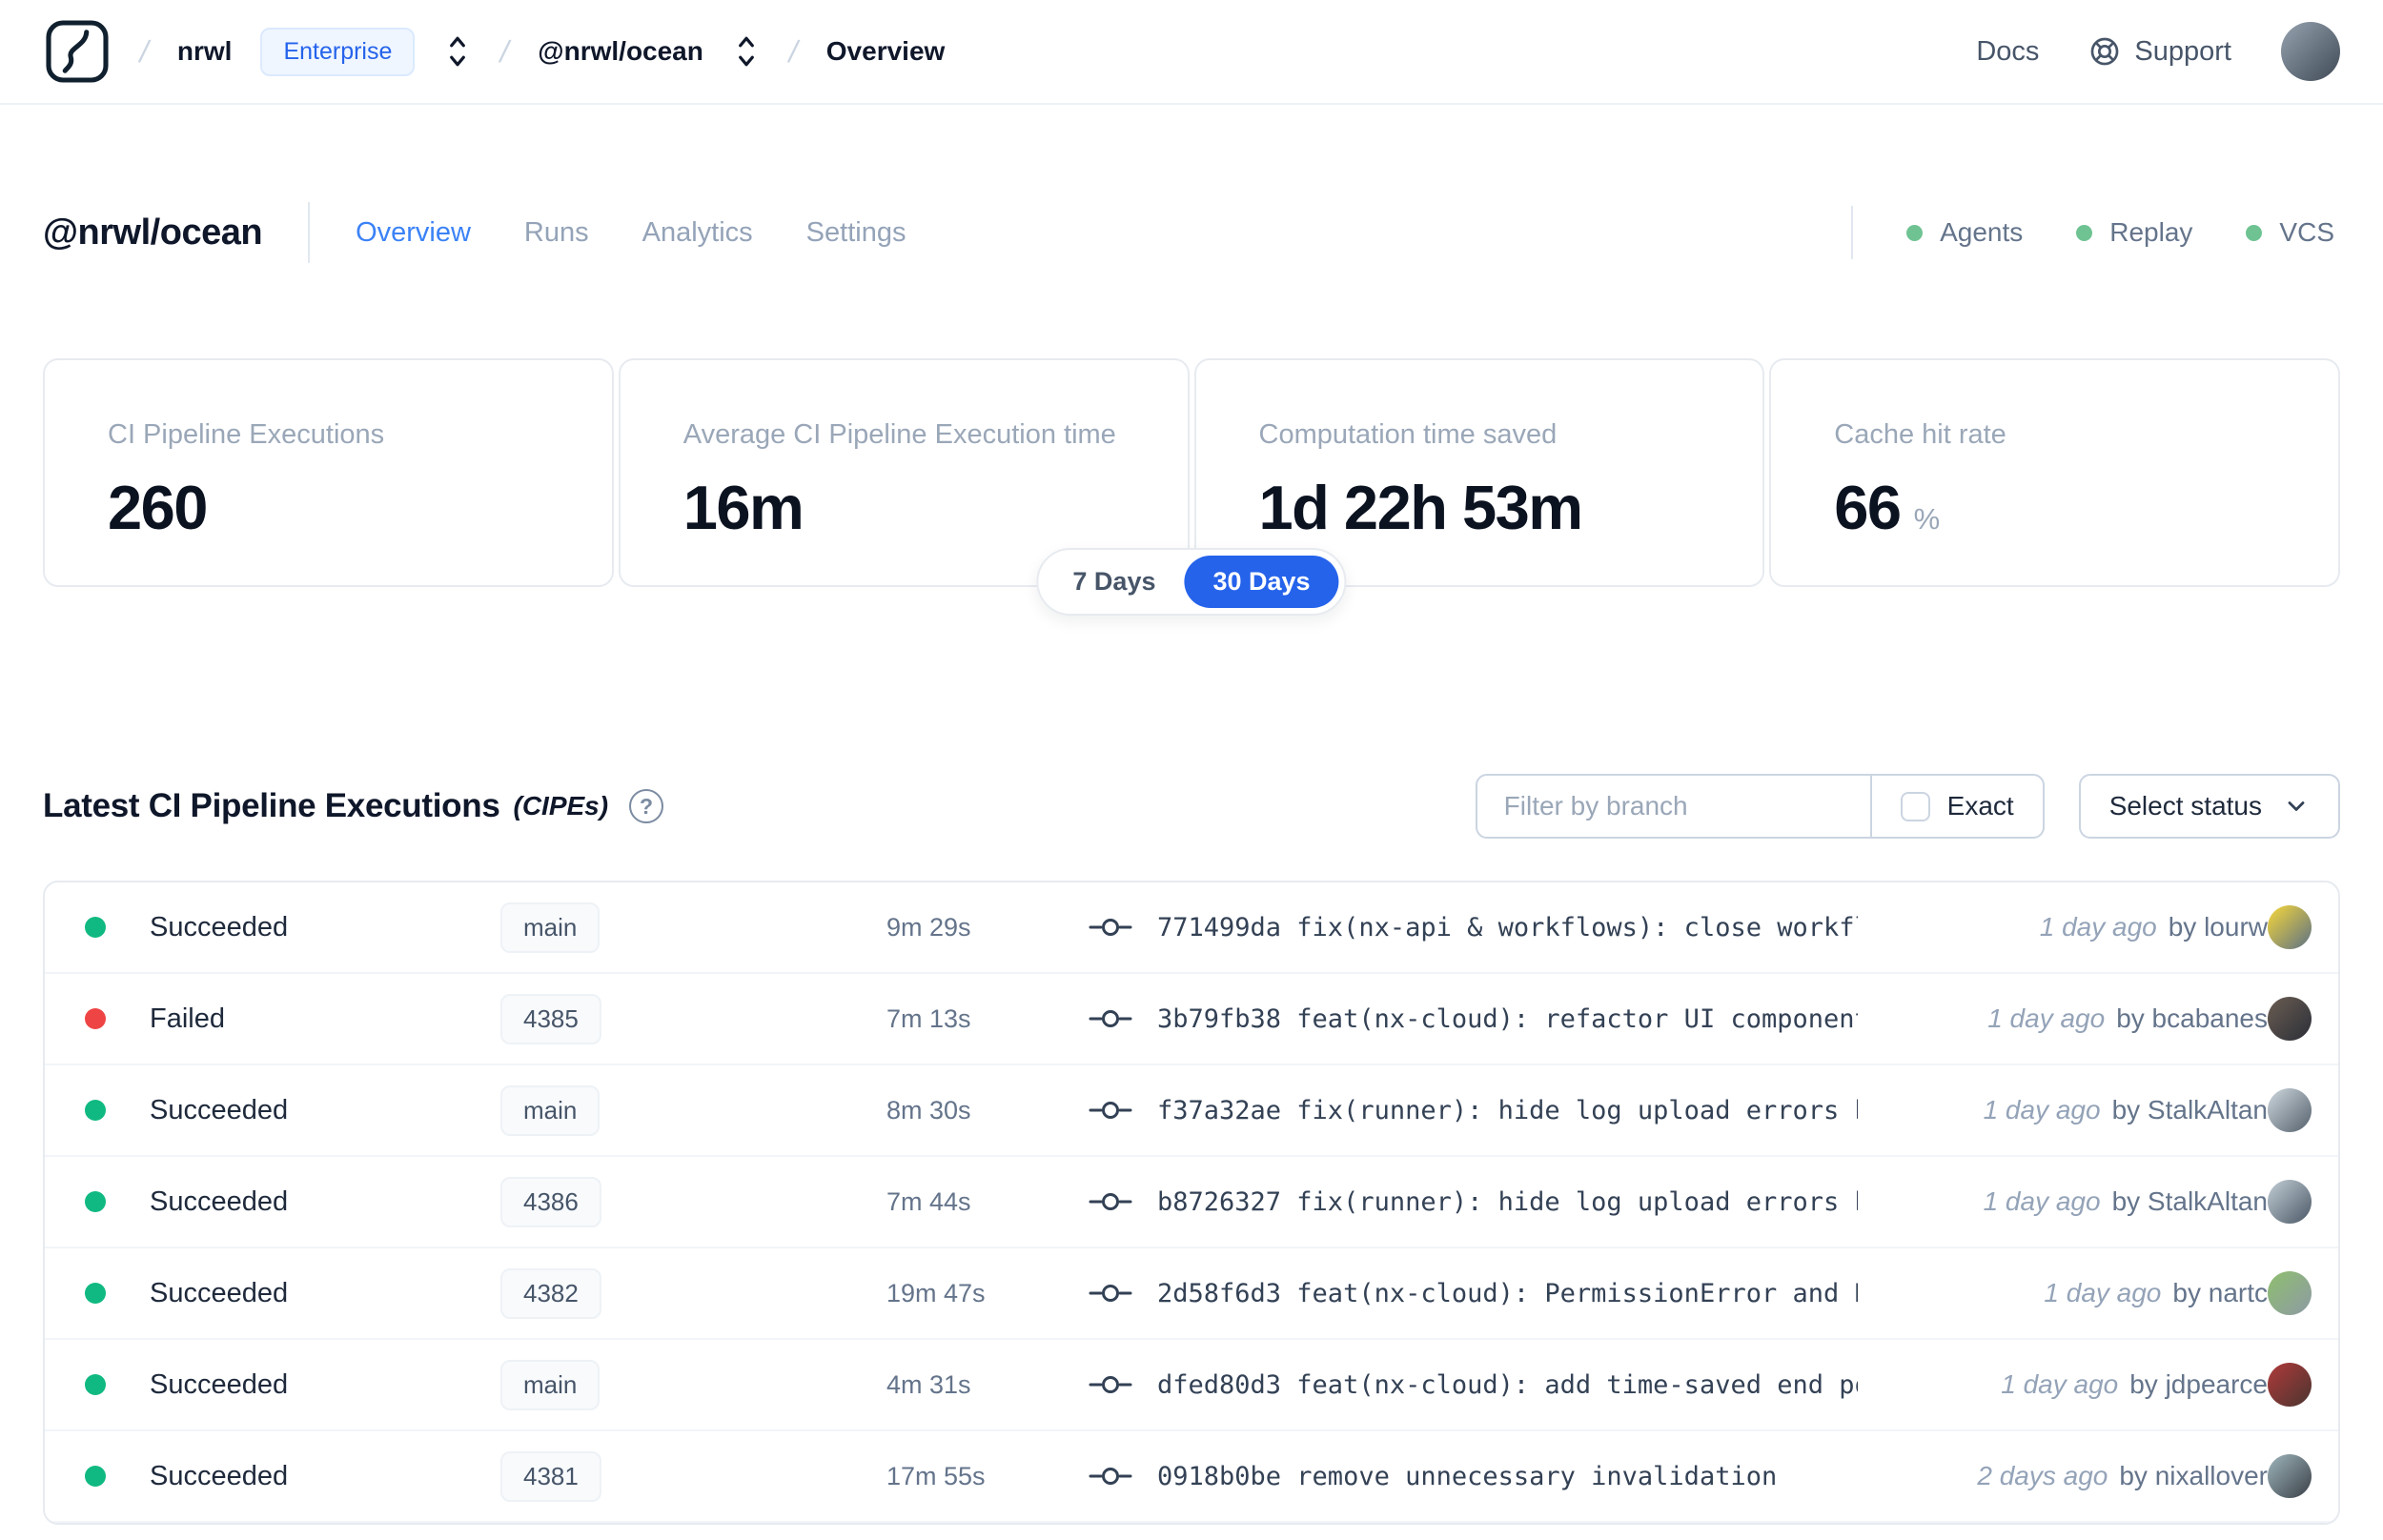 Image resolution: width=2383 pixels, height=1540 pixels. I want to click on breadcrumb-org: nrwl, so click(205, 51).